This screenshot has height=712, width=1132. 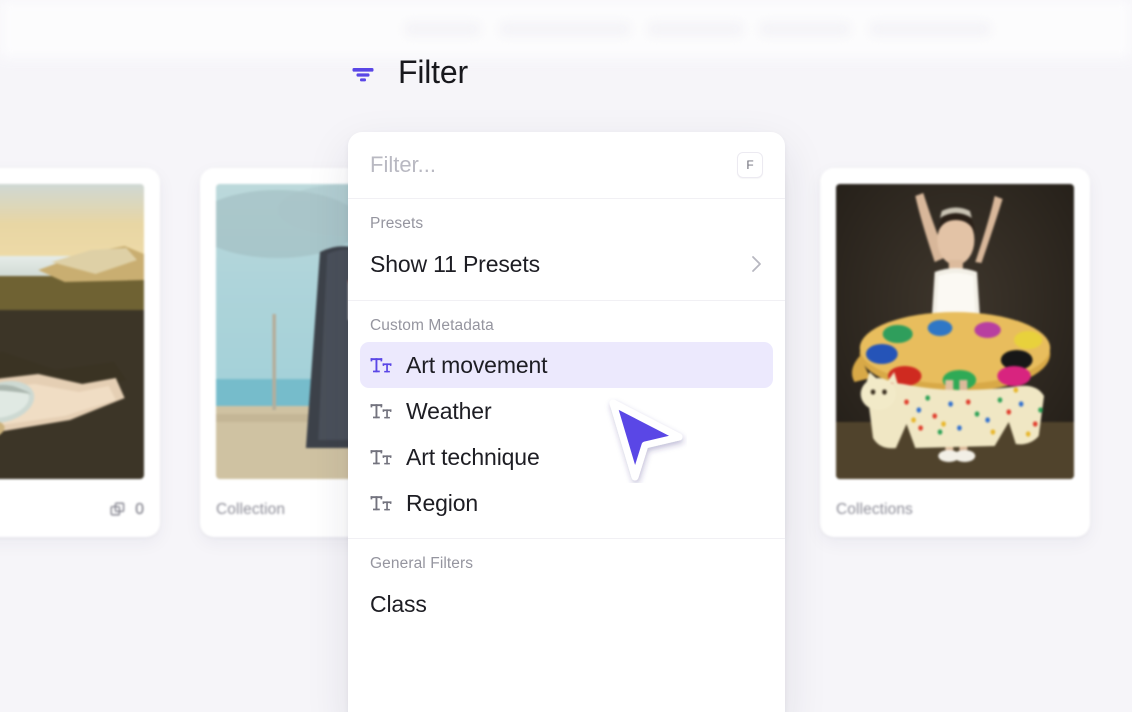 I want to click on section-presets: Presets Show 11 Presets, so click(x=566, y=249).